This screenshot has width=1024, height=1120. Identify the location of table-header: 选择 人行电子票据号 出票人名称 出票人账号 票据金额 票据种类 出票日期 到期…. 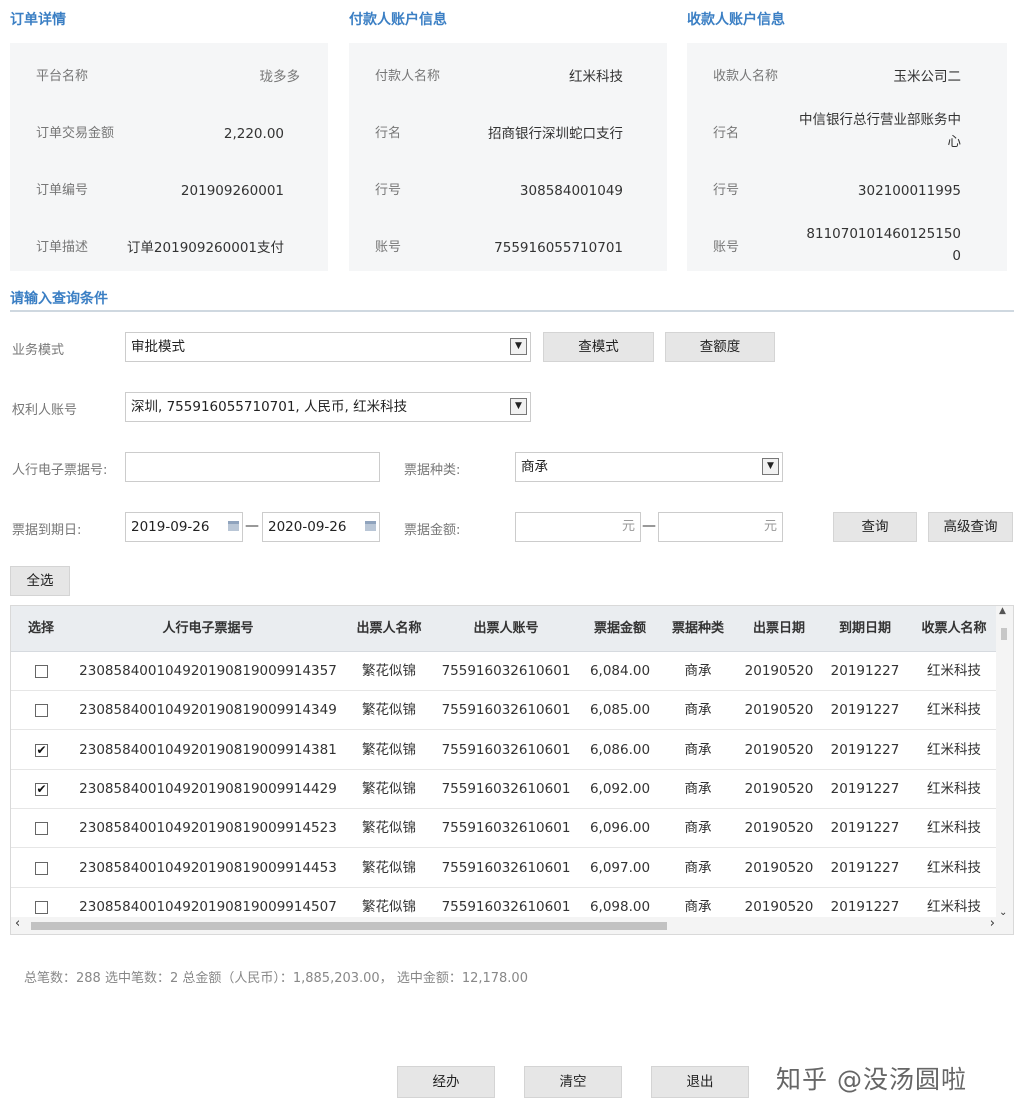
(504, 629).